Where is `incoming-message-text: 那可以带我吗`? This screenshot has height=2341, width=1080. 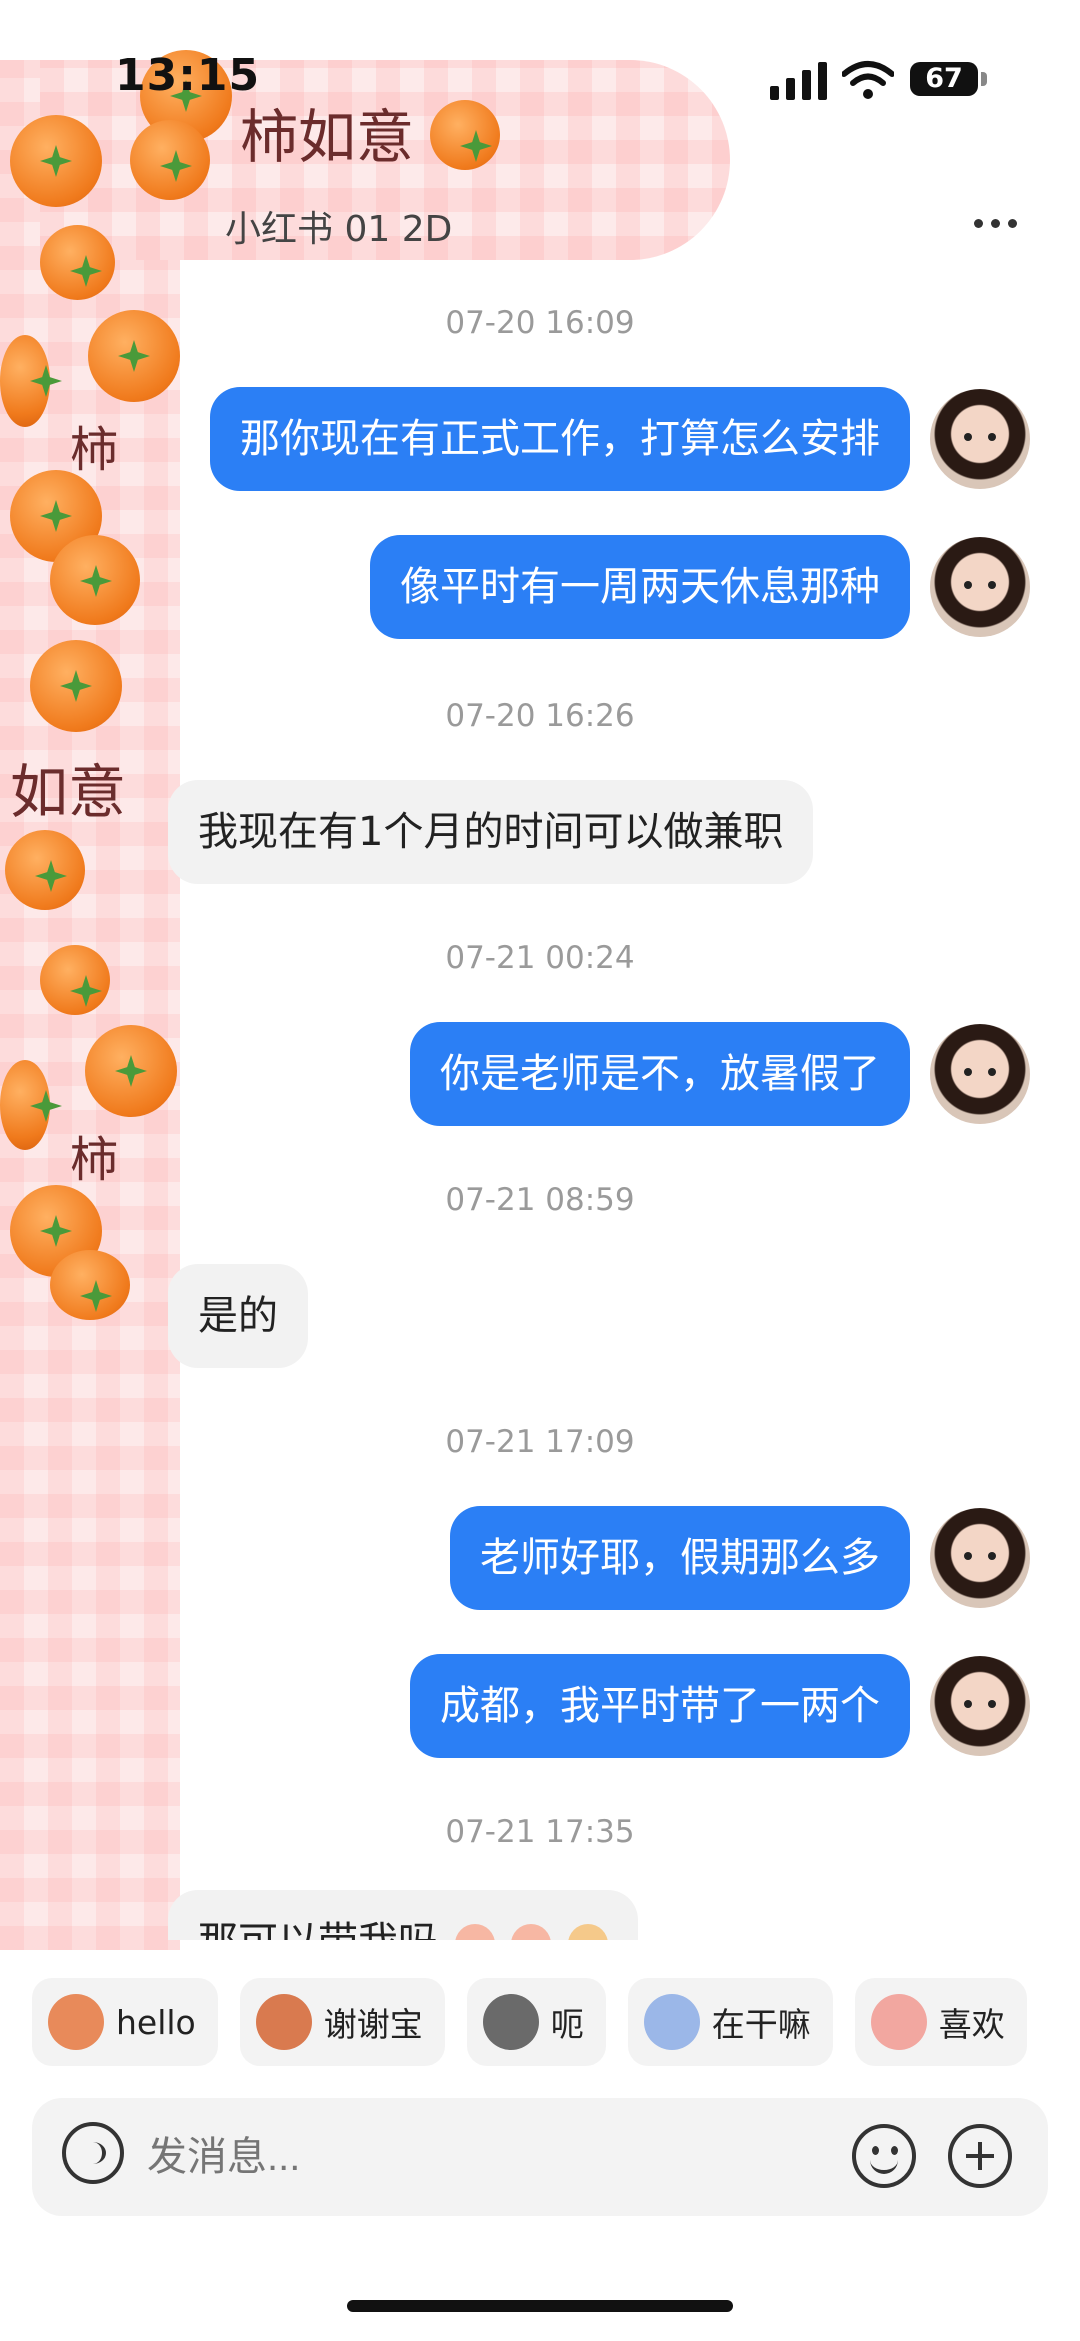 incoming-message-text: 那可以带我吗 is located at coordinates (318, 1929).